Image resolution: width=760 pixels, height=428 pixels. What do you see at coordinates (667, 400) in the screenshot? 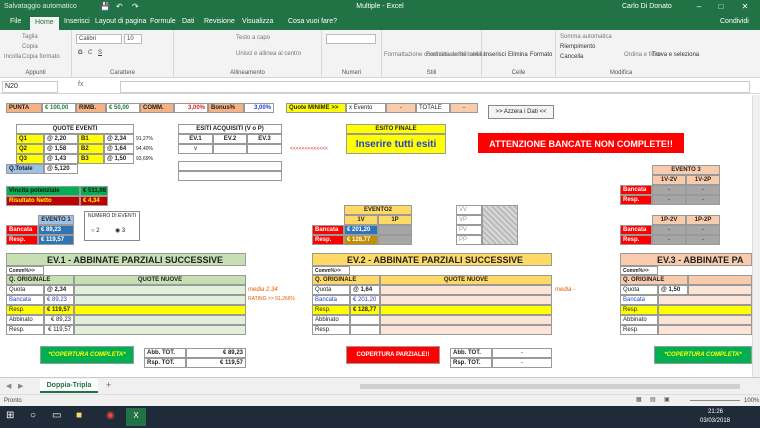
I see `page-break-icon: ▣` at bounding box center [667, 400].